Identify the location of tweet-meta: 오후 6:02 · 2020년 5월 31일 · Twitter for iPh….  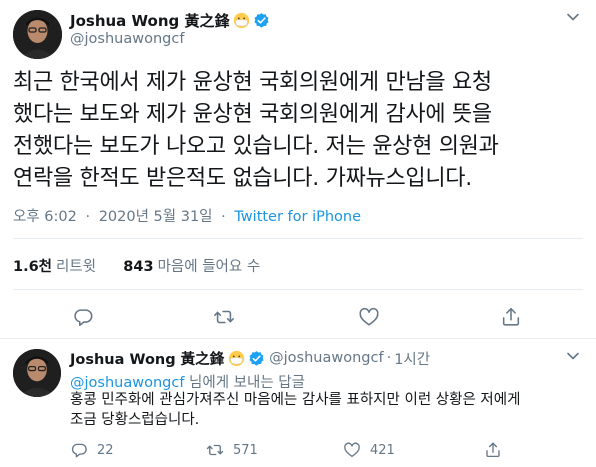
(187, 215).